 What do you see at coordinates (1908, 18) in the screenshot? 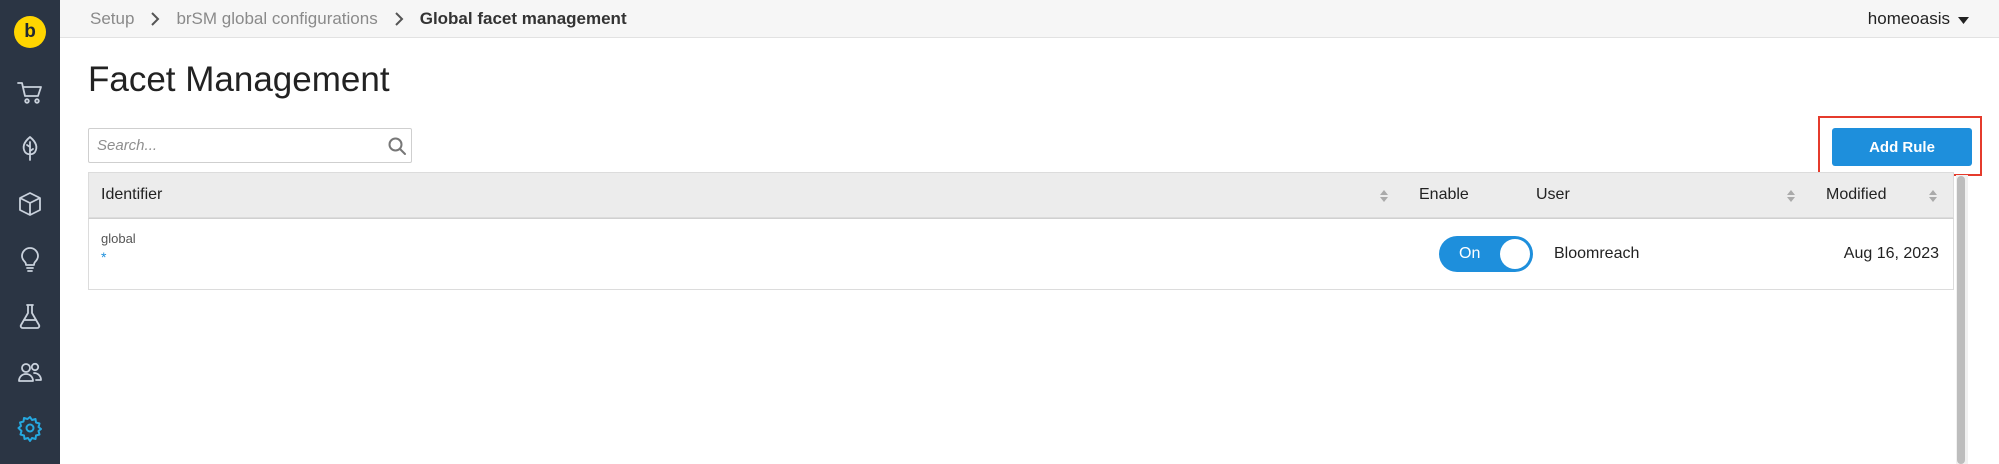
I see `account-name: homeoasis` at bounding box center [1908, 18].